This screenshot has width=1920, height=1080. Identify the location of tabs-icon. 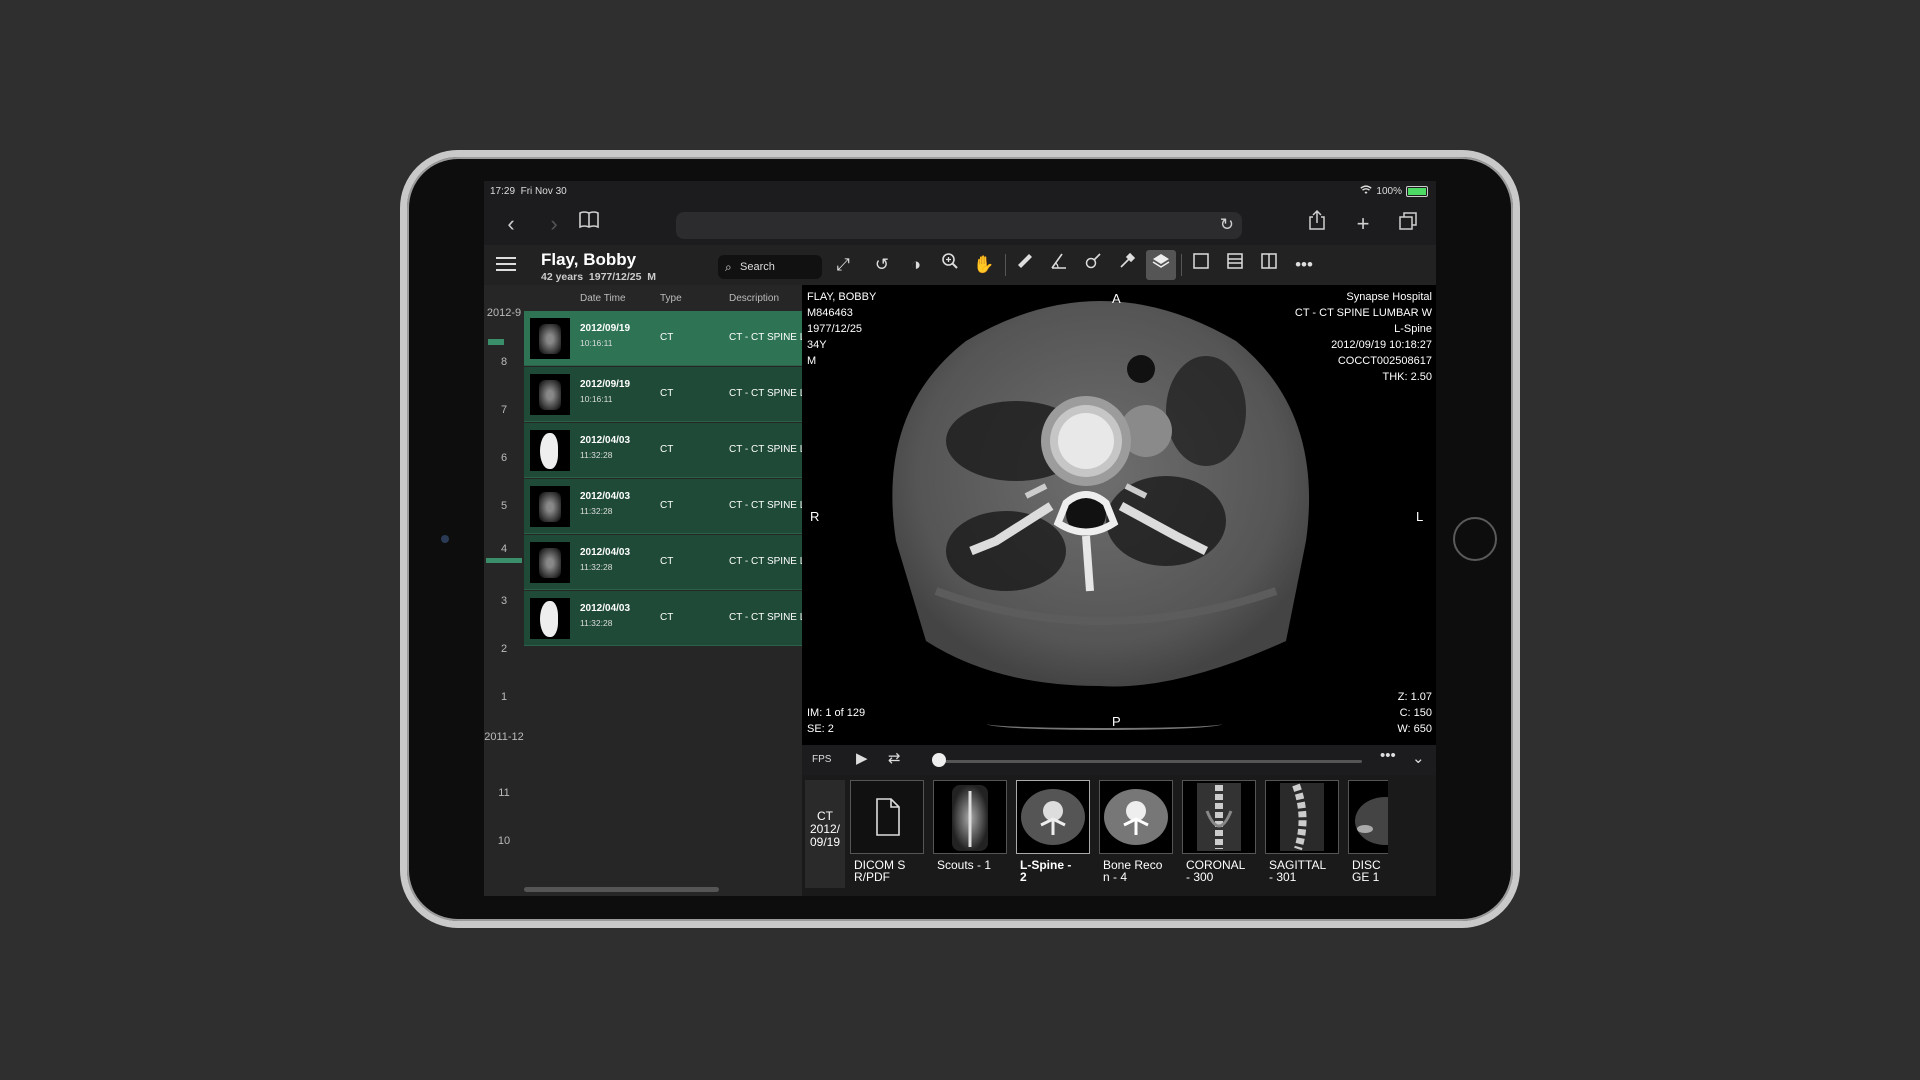
(1408, 224).